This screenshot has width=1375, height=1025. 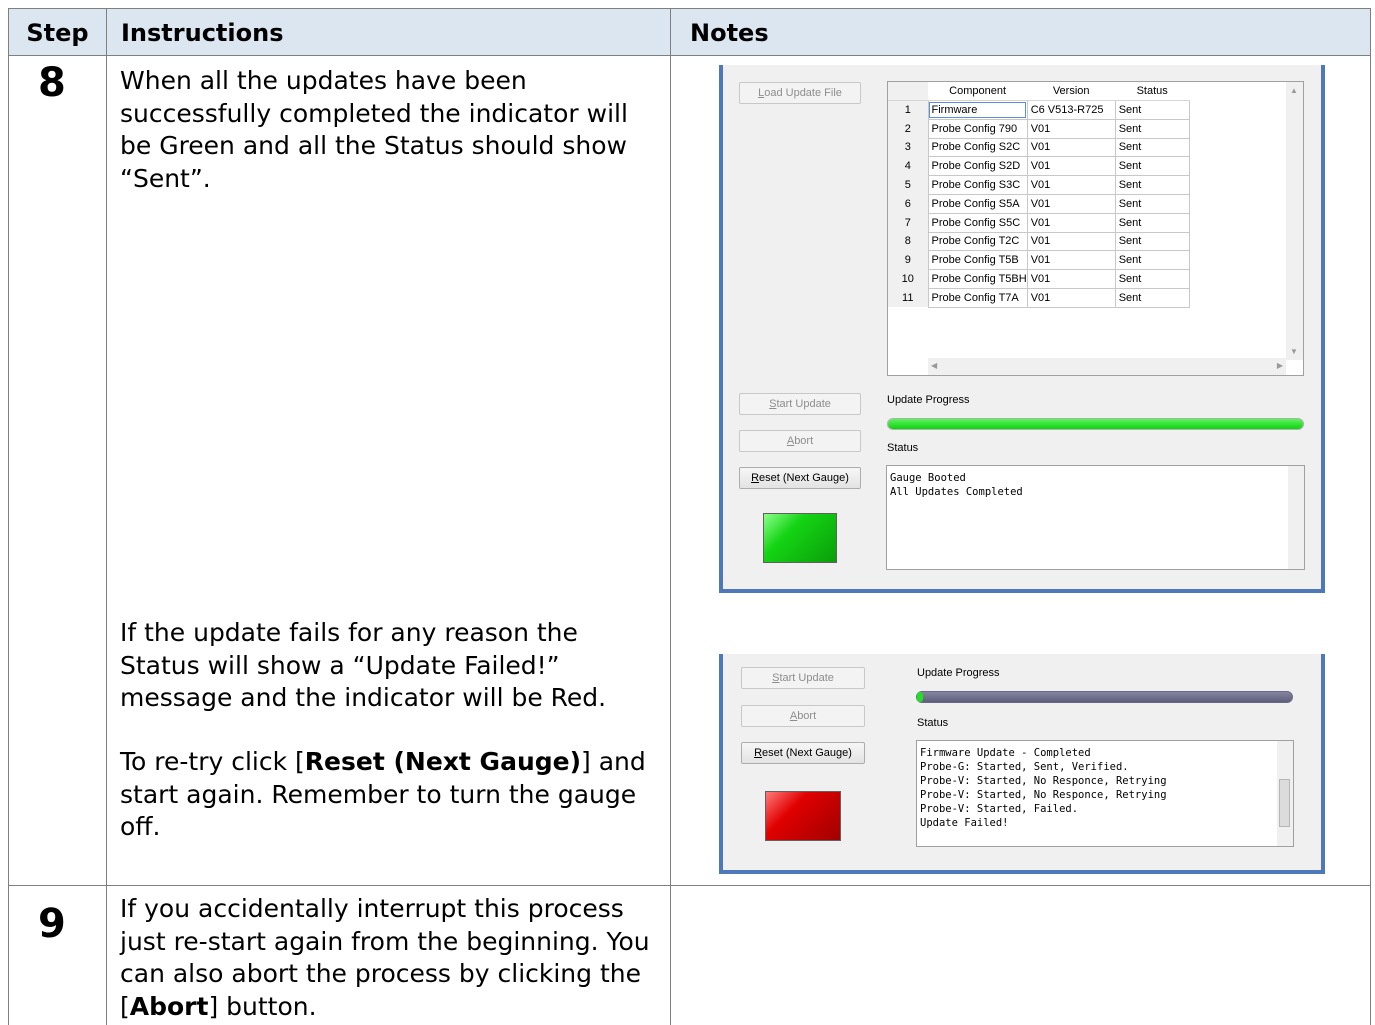 I want to click on step-number: 9, so click(x=52, y=924).